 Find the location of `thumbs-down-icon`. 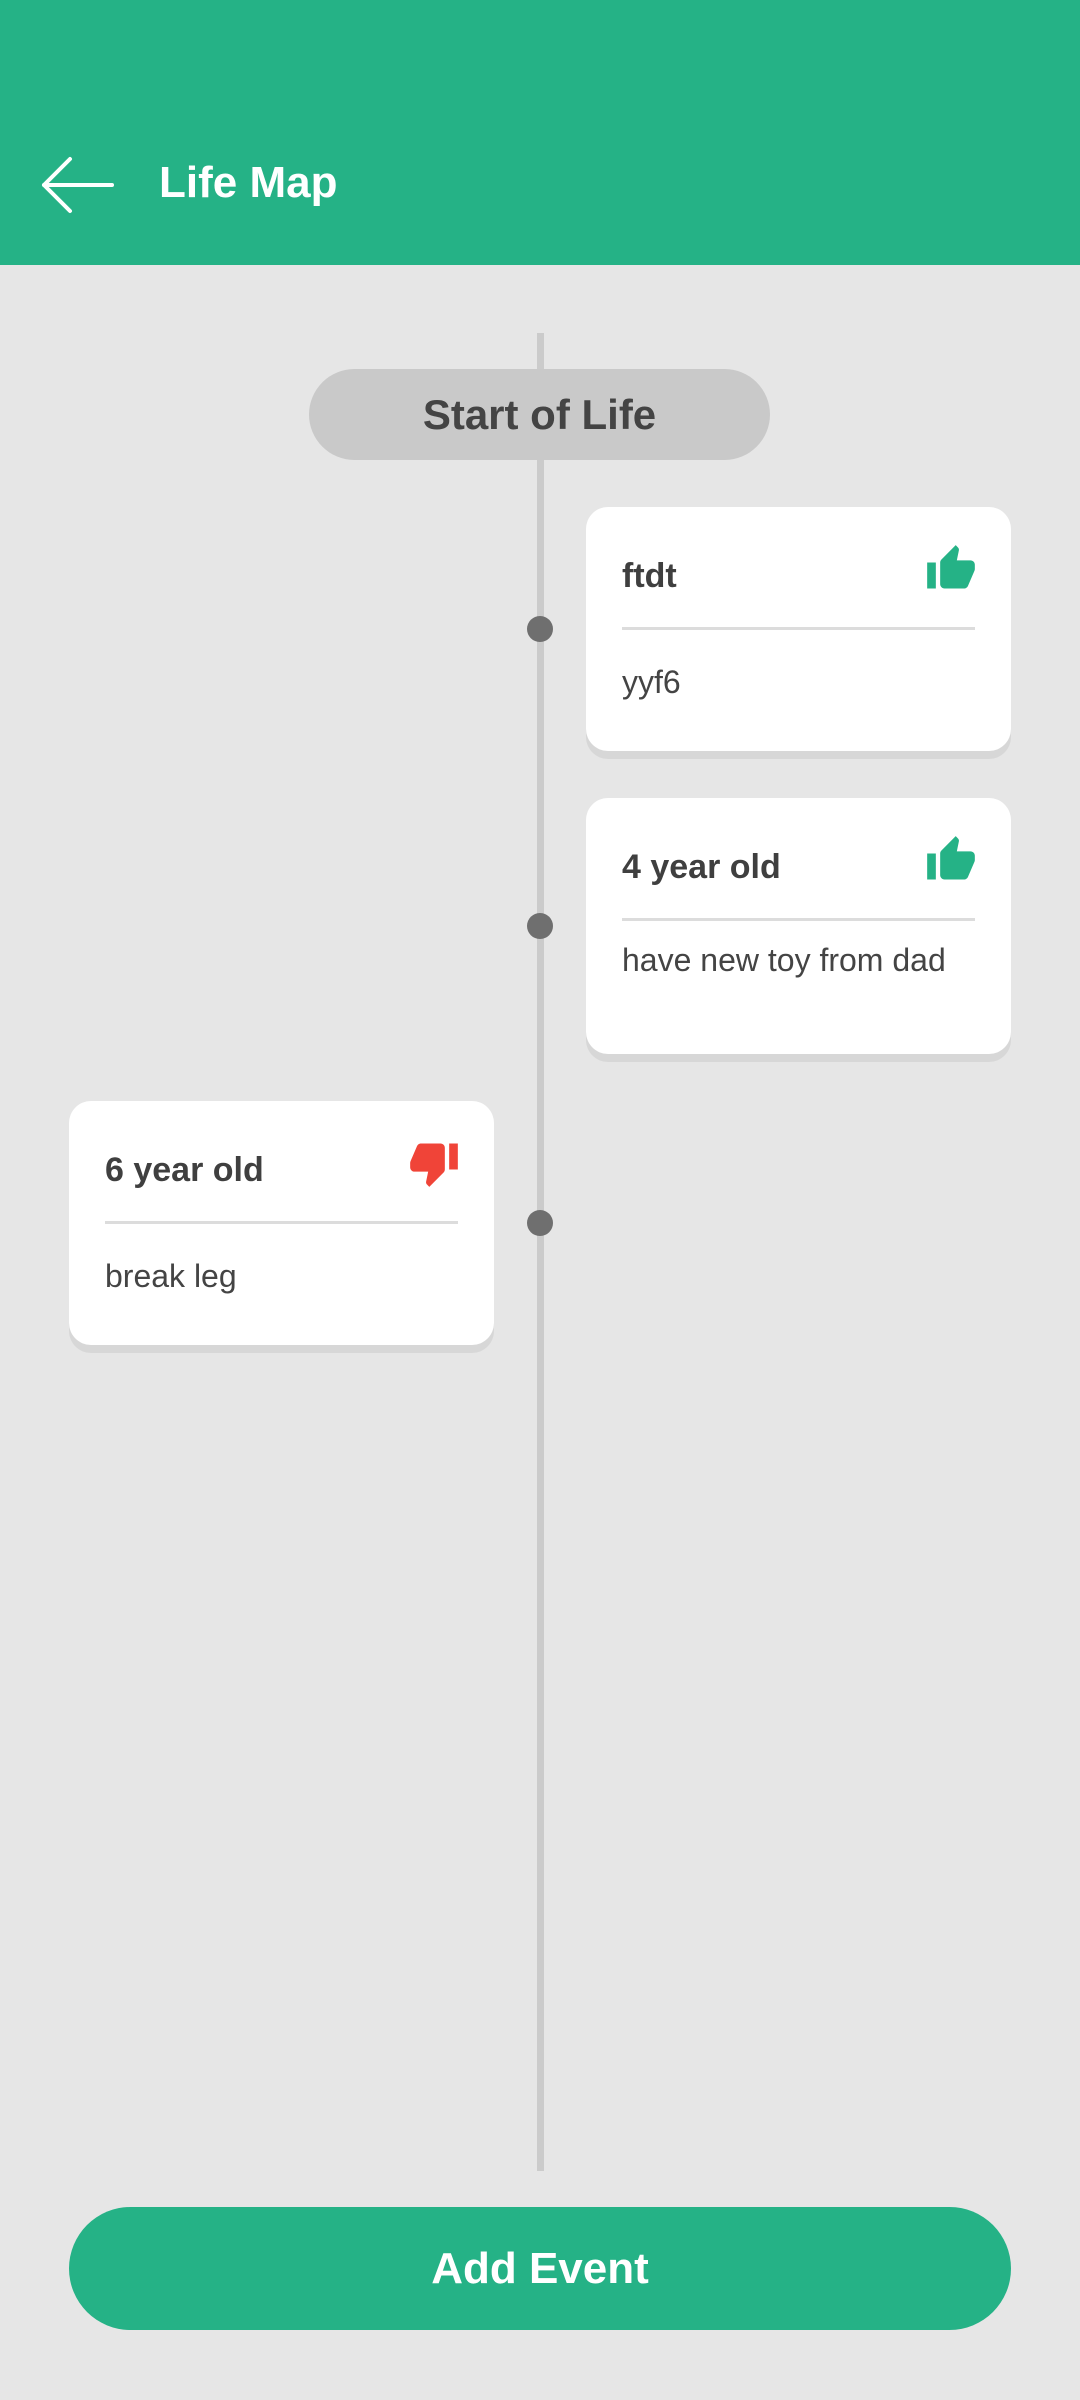

thumbs-down-icon is located at coordinates (434, 1165).